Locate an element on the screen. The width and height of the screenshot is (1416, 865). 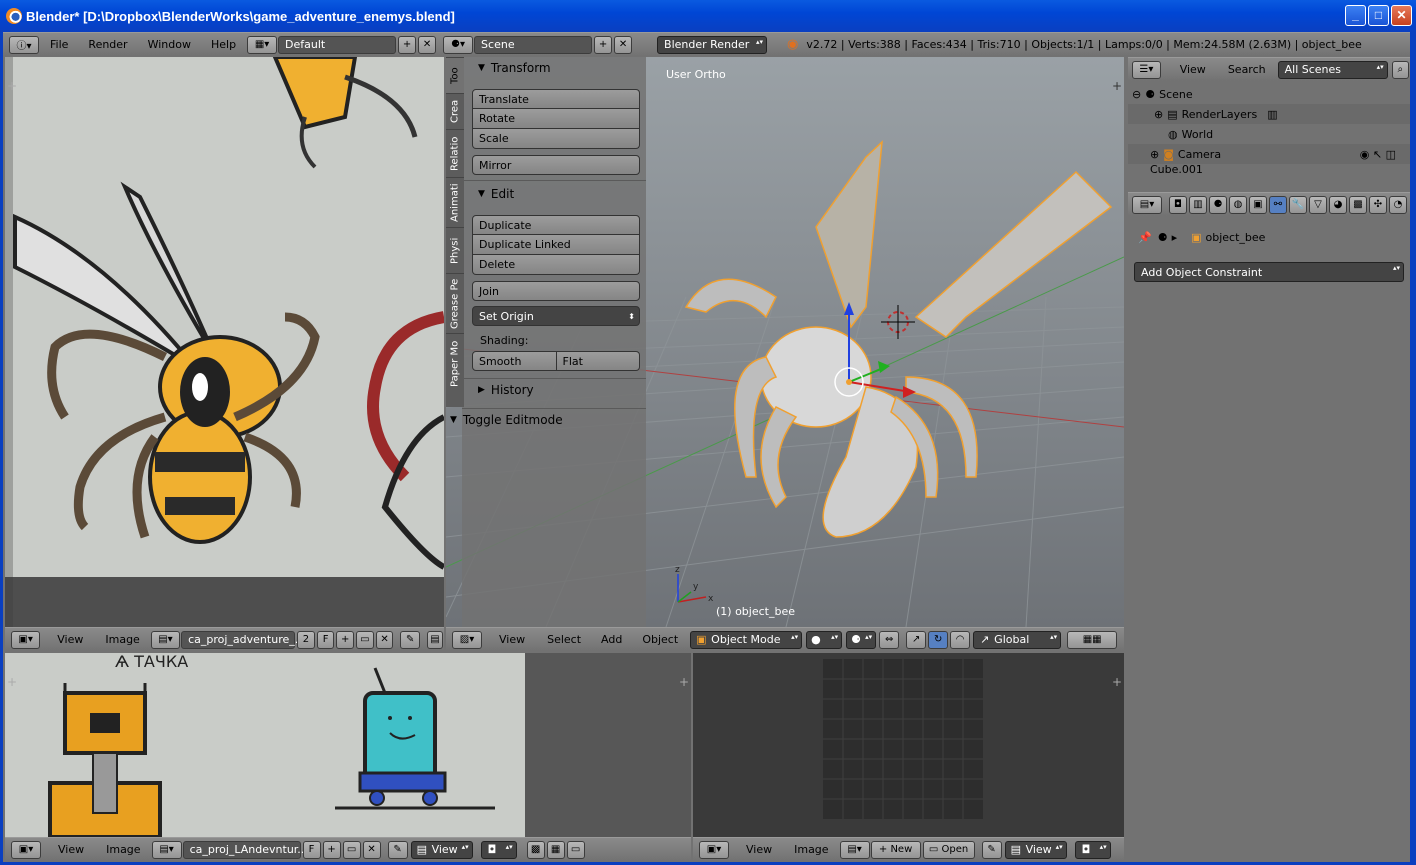
viewport-view-menu: View is located at coordinates (510, 639).